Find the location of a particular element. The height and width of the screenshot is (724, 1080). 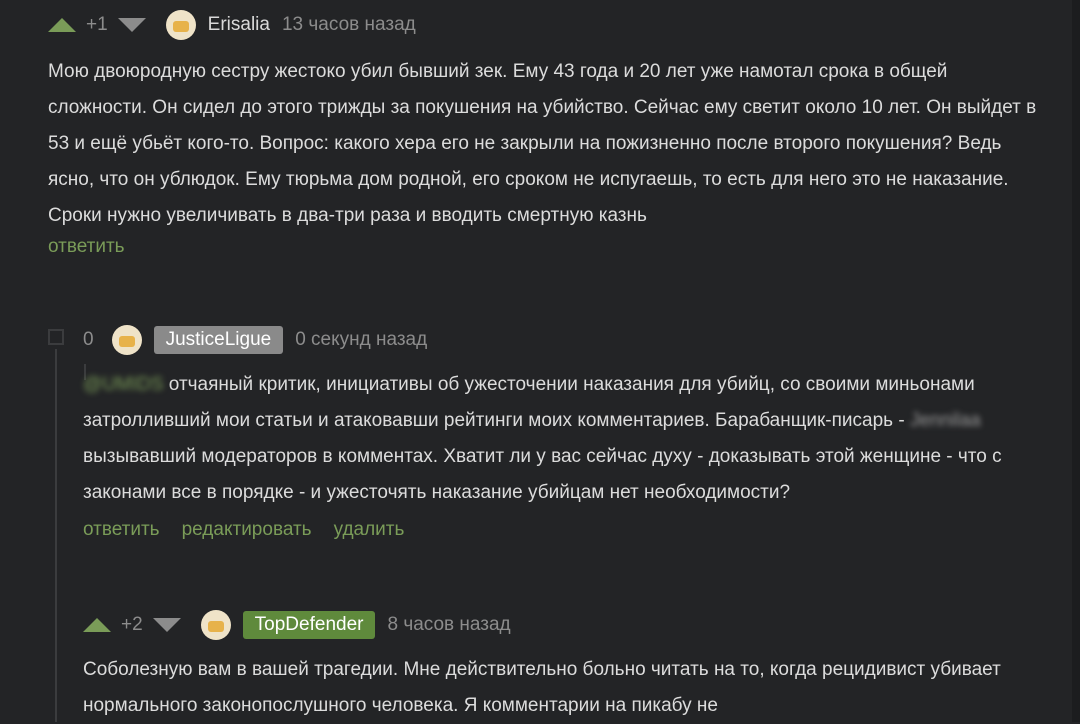

comment-header: 0 JusticeLigue 0 секунд назад is located at coordinates (560, 340).